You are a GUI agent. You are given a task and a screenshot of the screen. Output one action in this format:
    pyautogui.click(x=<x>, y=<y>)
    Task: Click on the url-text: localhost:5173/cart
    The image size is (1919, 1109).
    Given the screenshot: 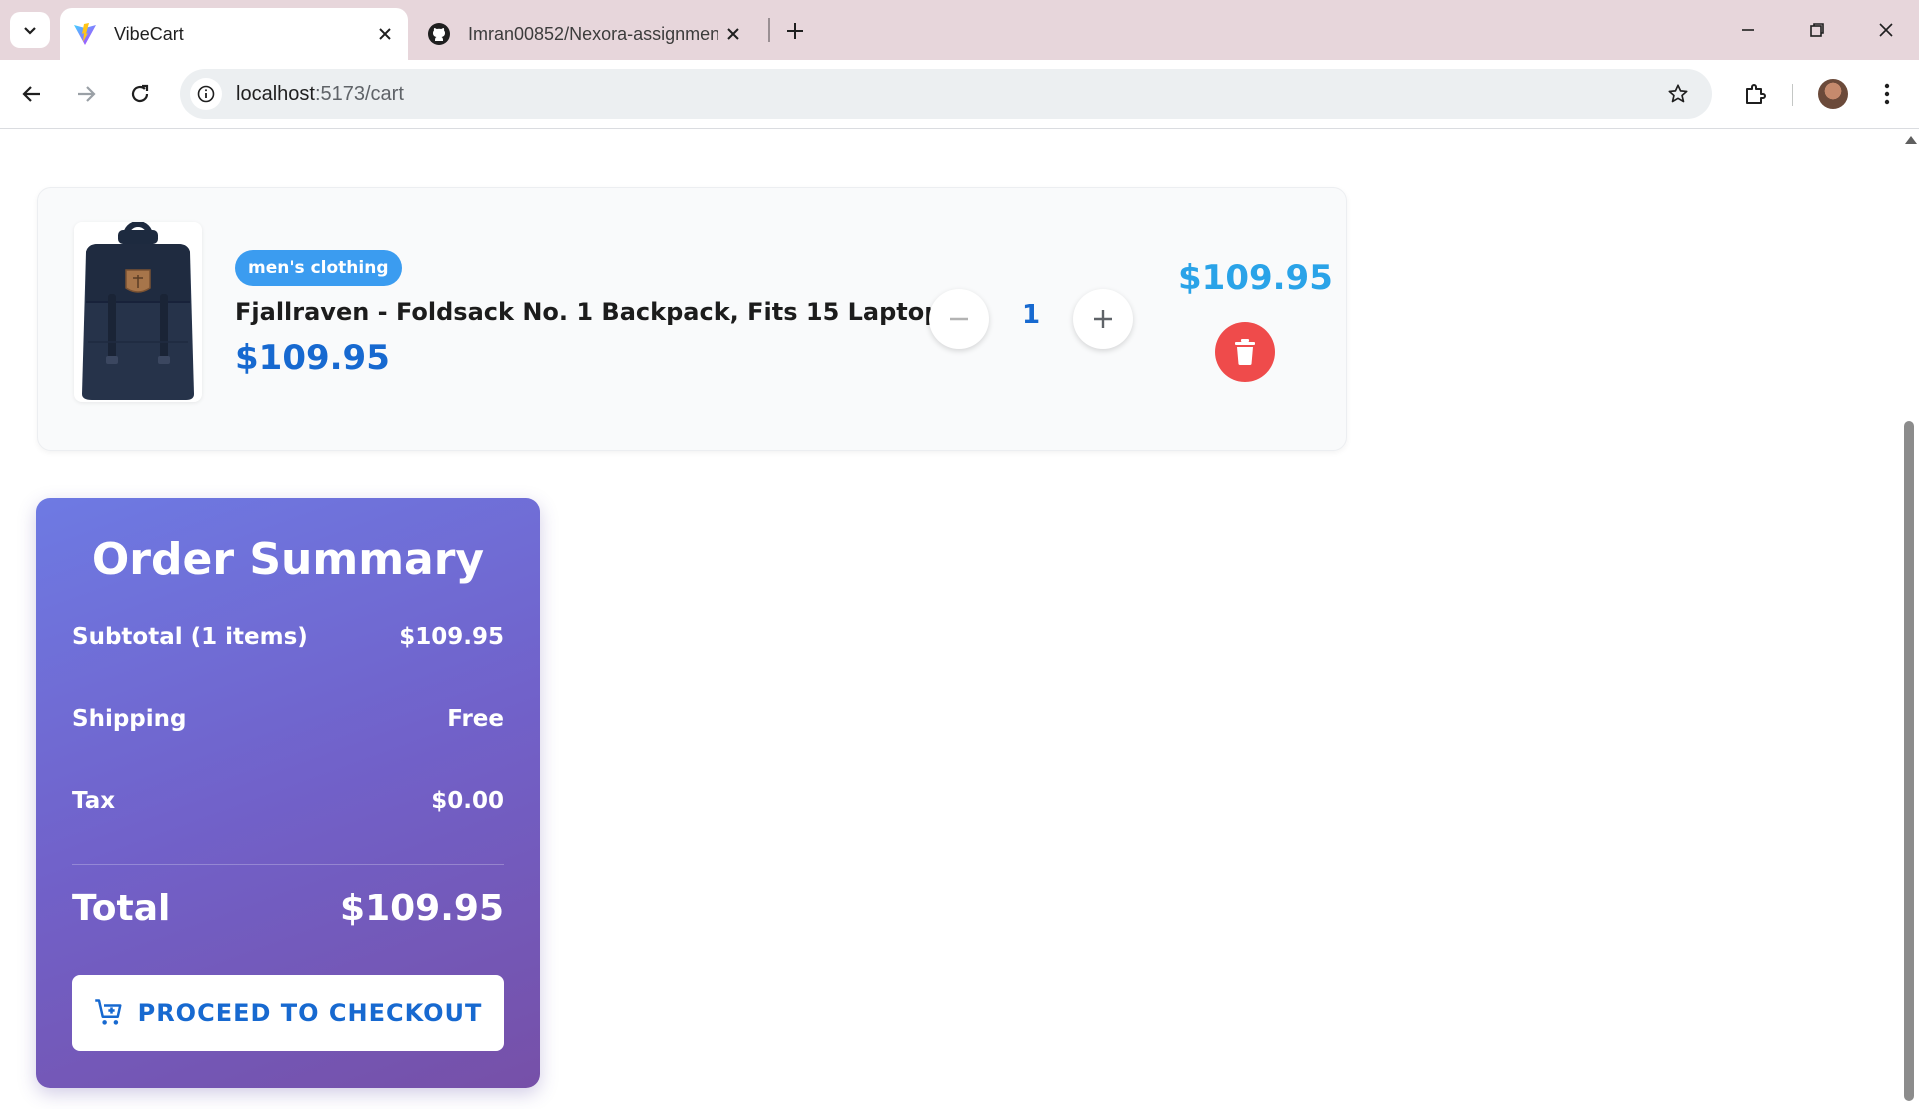 What is the action you would take?
    pyautogui.click(x=320, y=94)
    